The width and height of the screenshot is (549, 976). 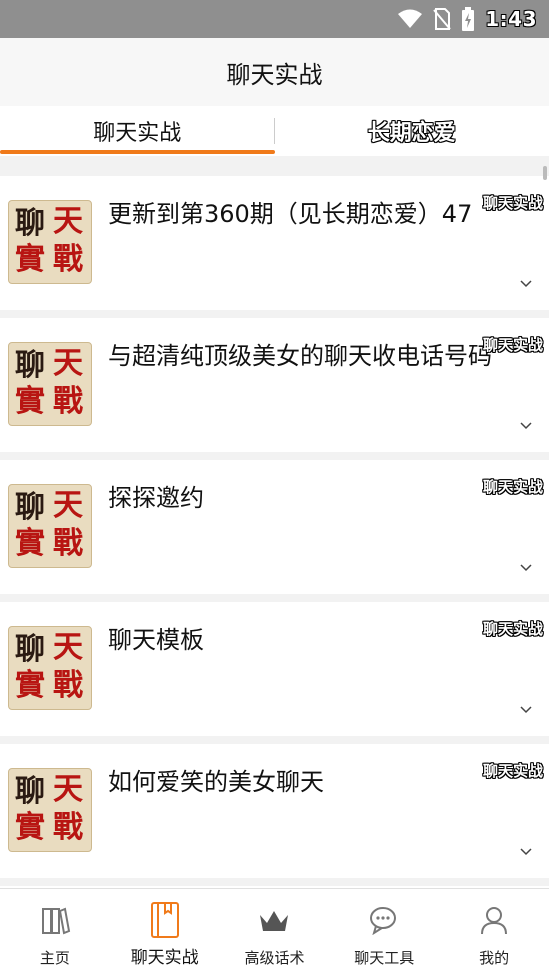 I want to click on tab-divider, so click(x=274, y=131).